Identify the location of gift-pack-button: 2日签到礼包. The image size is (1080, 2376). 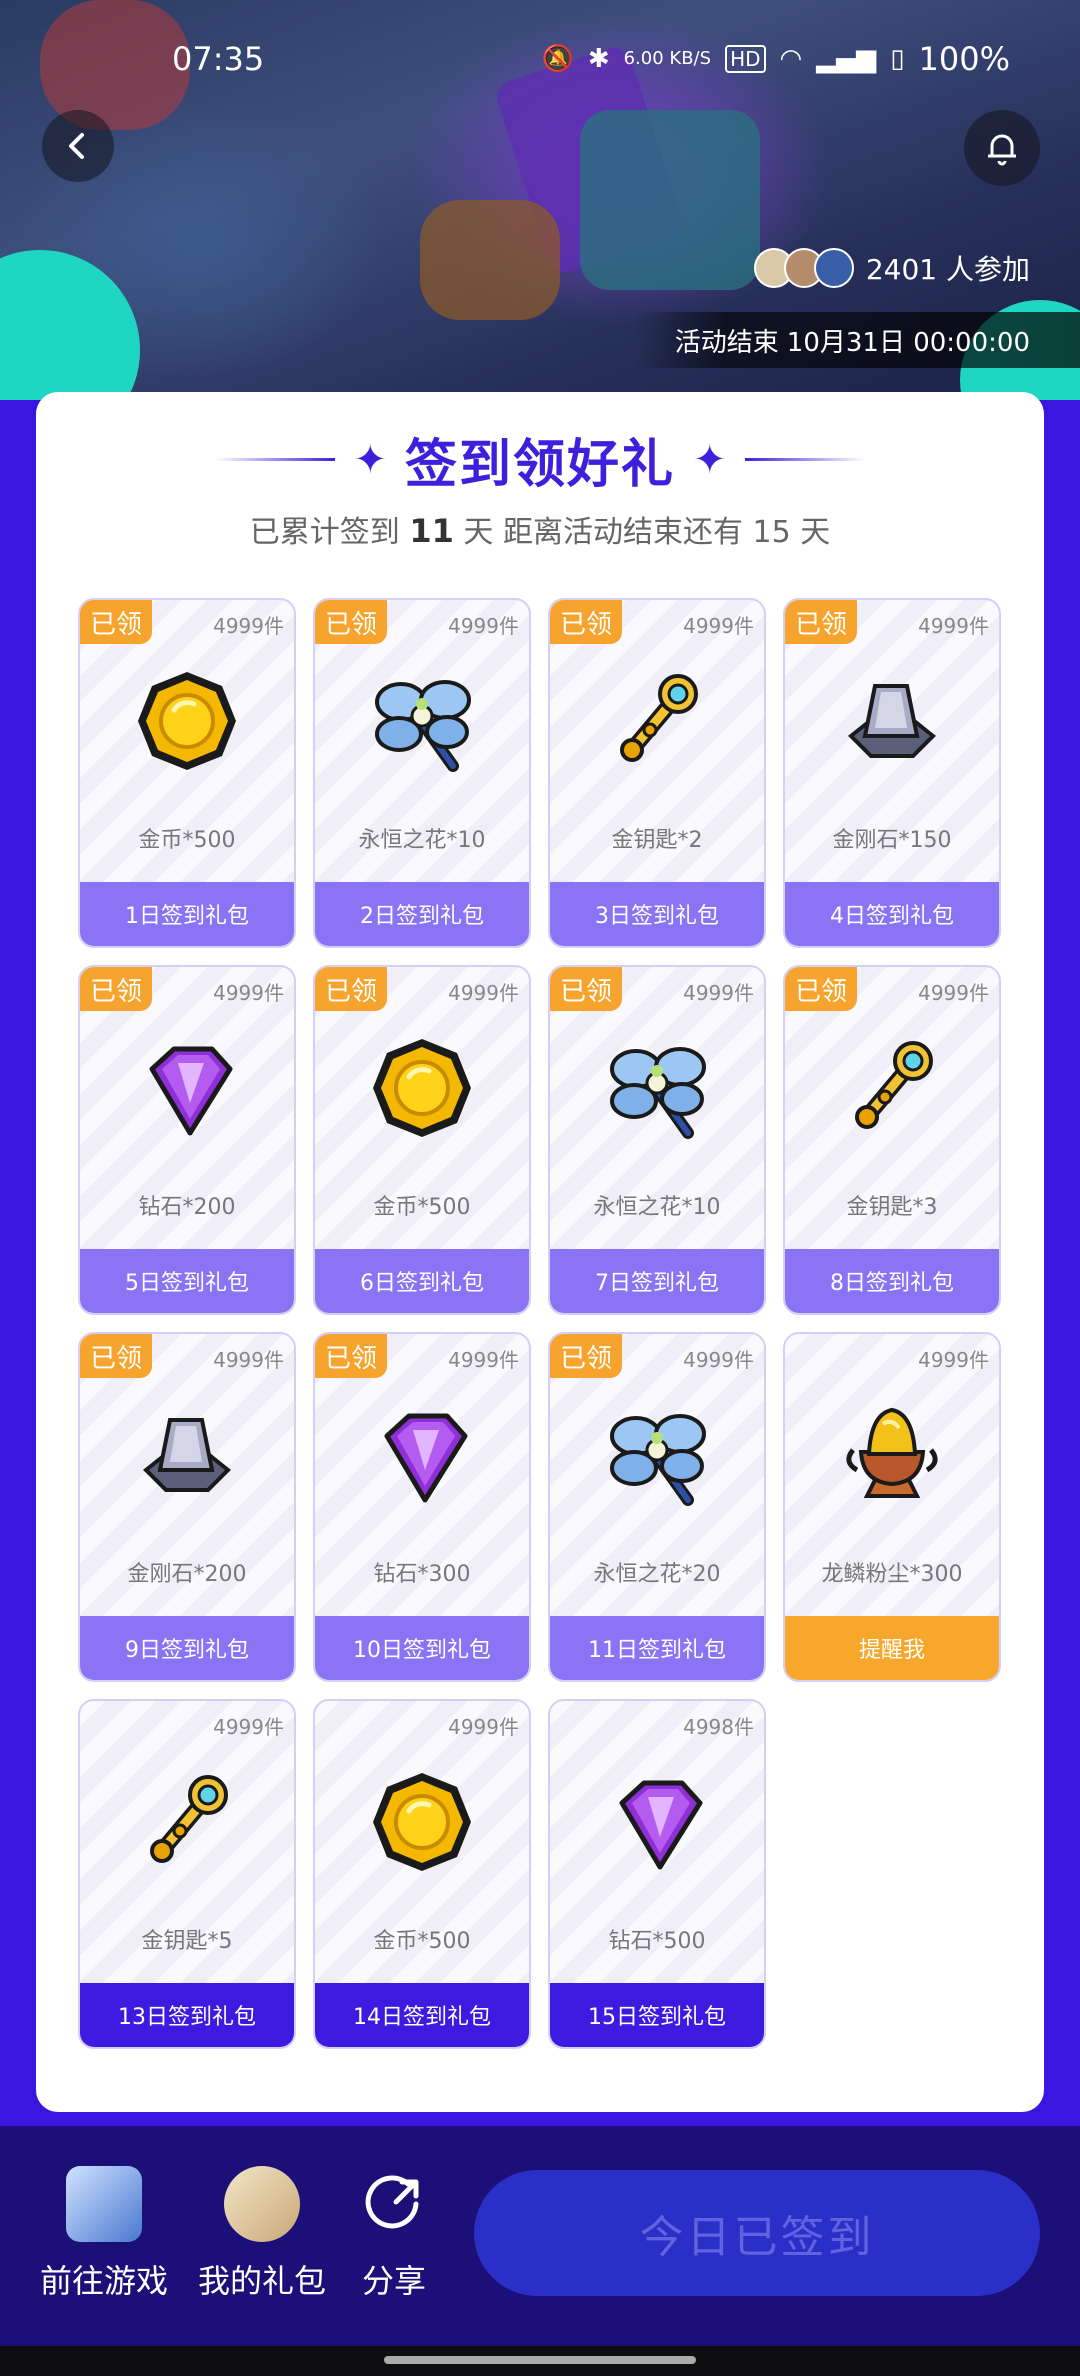
(422, 914).